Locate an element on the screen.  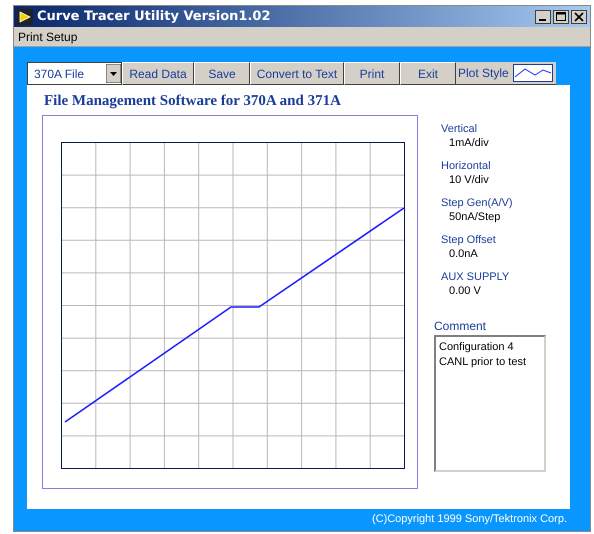
menu-item: Print Setup is located at coordinates (48, 37).